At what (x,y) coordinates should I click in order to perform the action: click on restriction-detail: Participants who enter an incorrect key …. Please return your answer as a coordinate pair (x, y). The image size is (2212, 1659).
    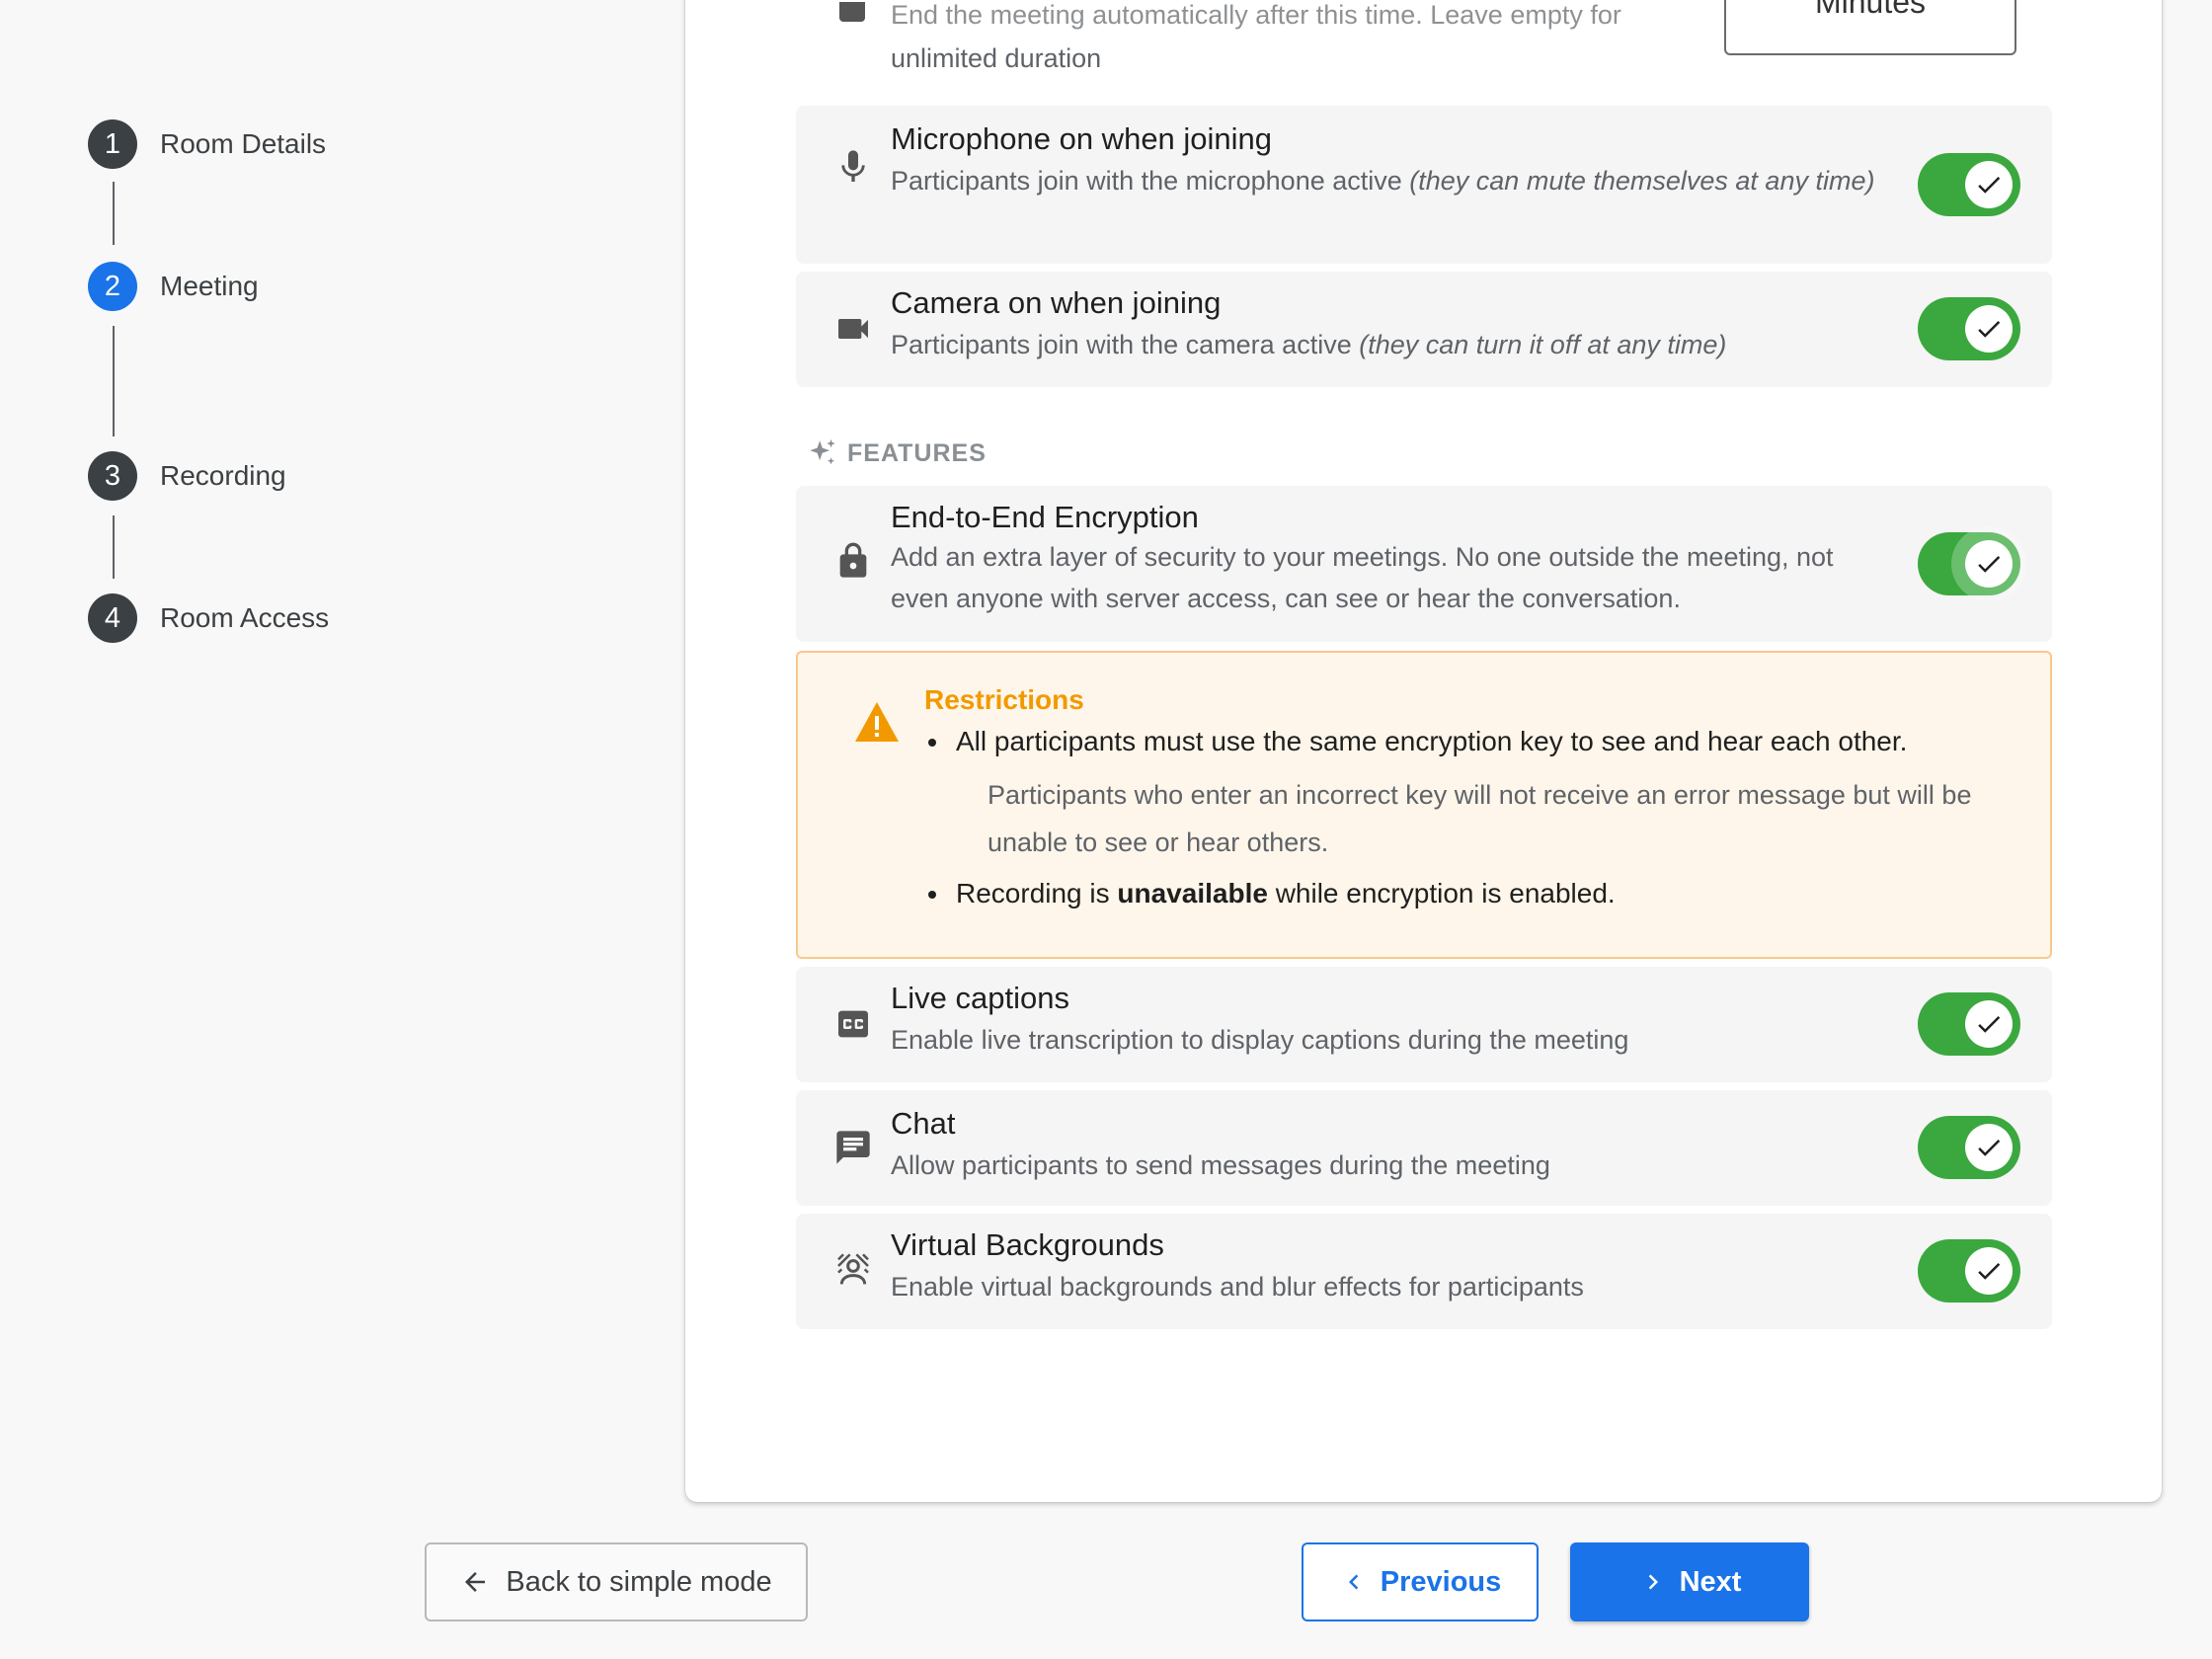
    Looking at the image, I should click on (1480, 819).